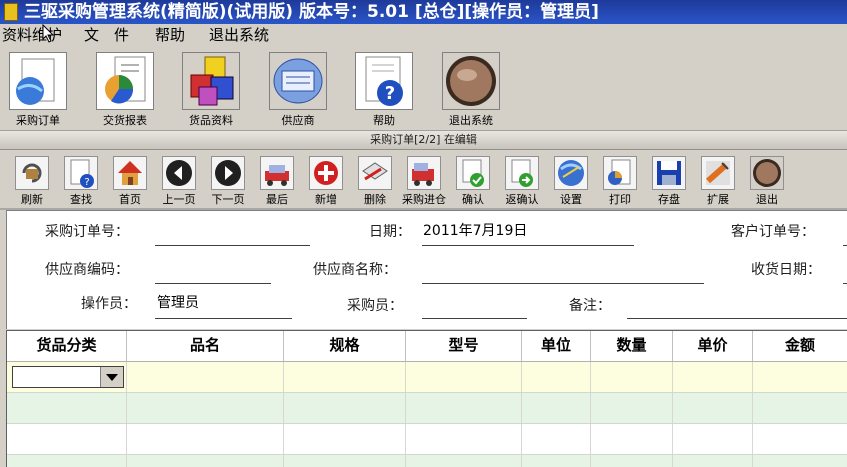  What do you see at coordinates (767, 173) in the screenshot?
I see `exit-icon` at bounding box center [767, 173].